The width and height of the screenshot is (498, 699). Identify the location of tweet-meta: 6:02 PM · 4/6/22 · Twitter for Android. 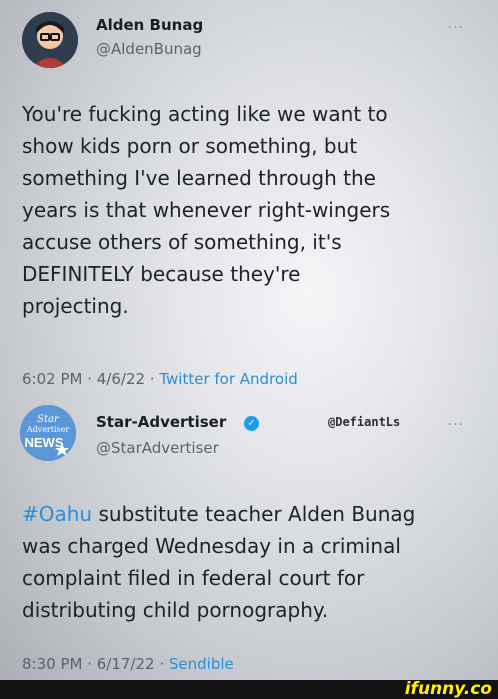
(160, 379).